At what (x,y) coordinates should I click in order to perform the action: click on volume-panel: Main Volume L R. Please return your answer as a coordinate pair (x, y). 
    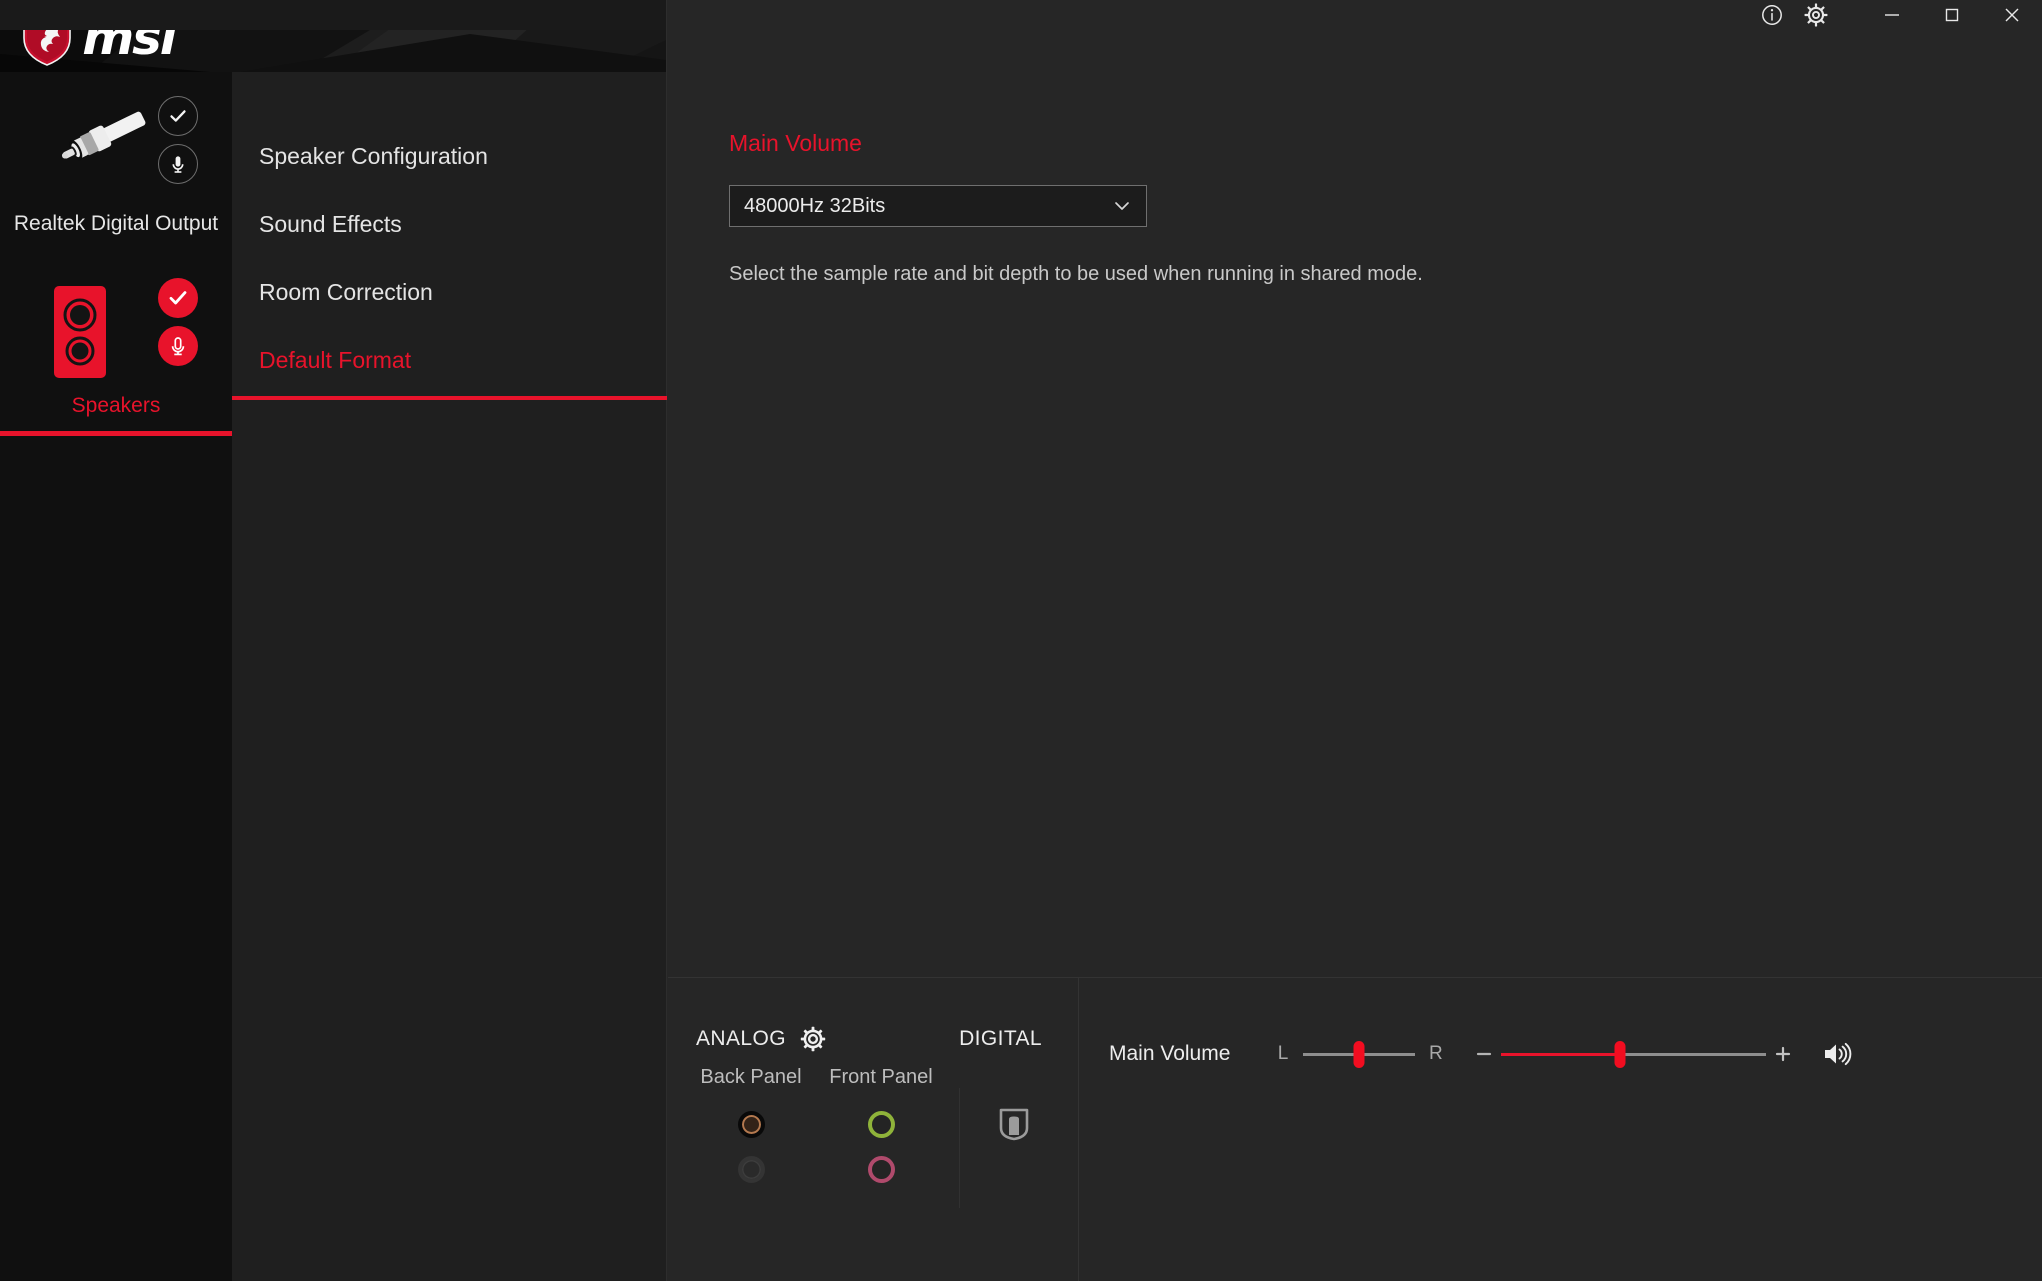
    Looking at the image, I should click on (1560, 1129).